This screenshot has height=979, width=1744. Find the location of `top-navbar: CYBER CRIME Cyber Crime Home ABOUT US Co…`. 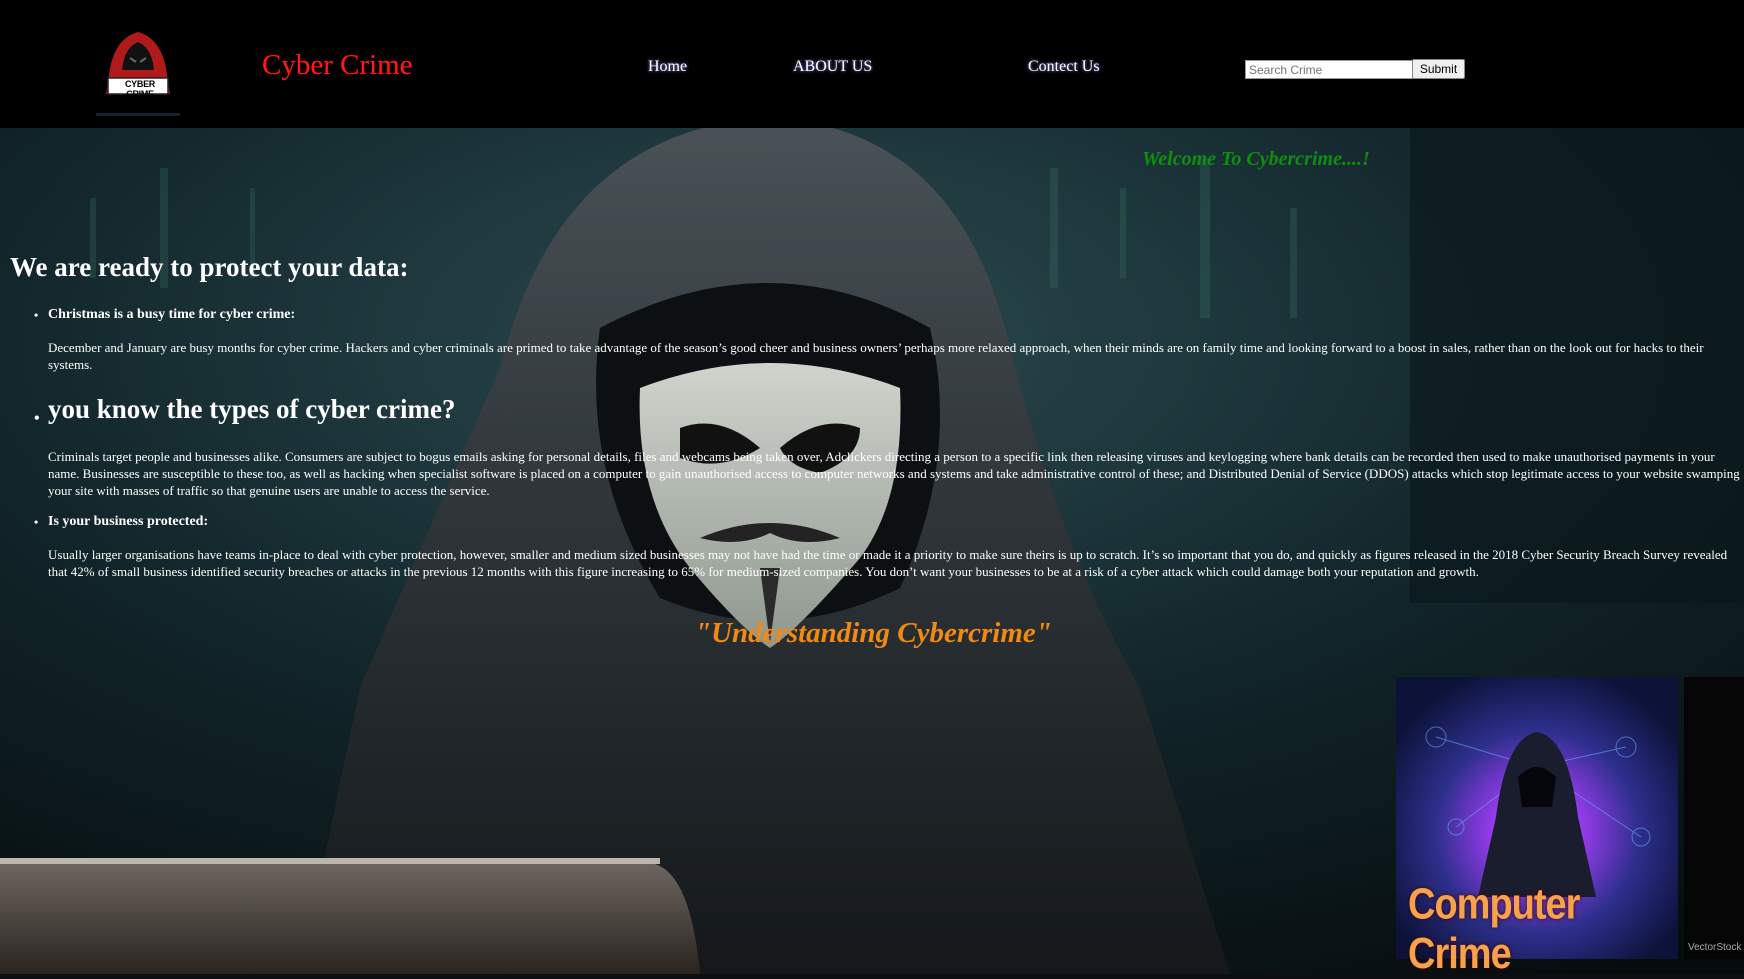

top-navbar: CYBER CRIME Cyber Crime Home ABOUT US Co… is located at coordinates (872, 64).